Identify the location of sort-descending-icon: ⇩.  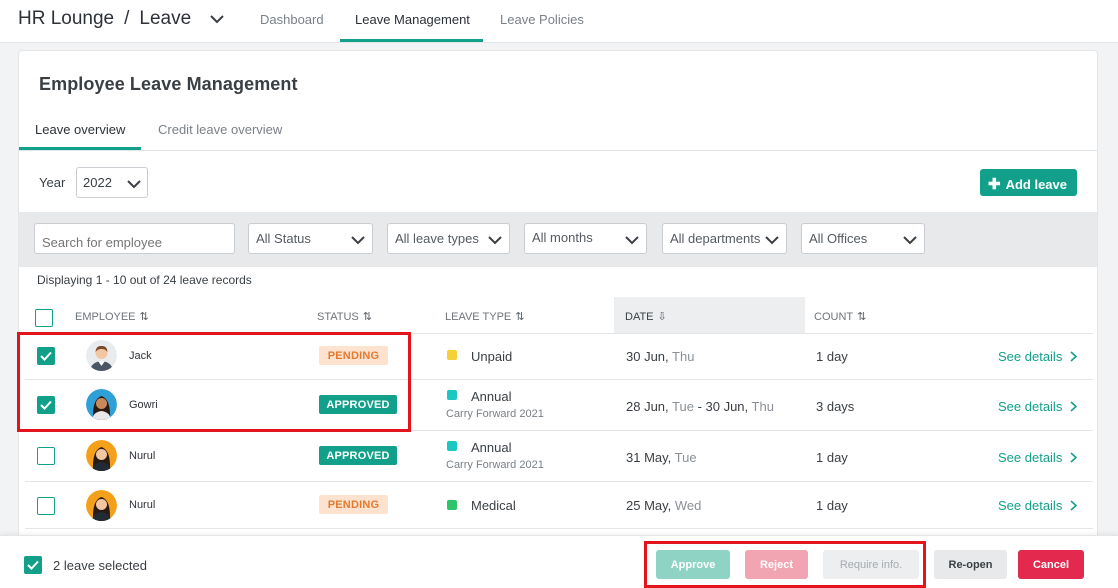
(662, 317).